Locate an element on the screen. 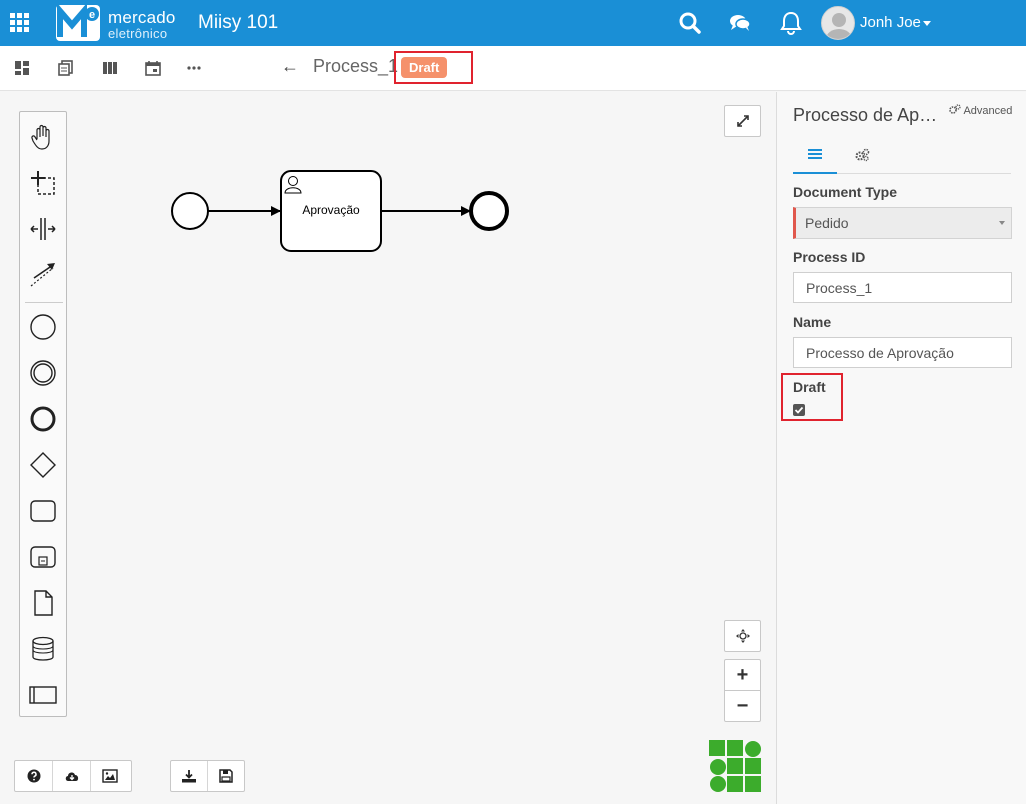 The height and width of the screenshot is (804, 1026). name-field is located at coordinates (902, 352).